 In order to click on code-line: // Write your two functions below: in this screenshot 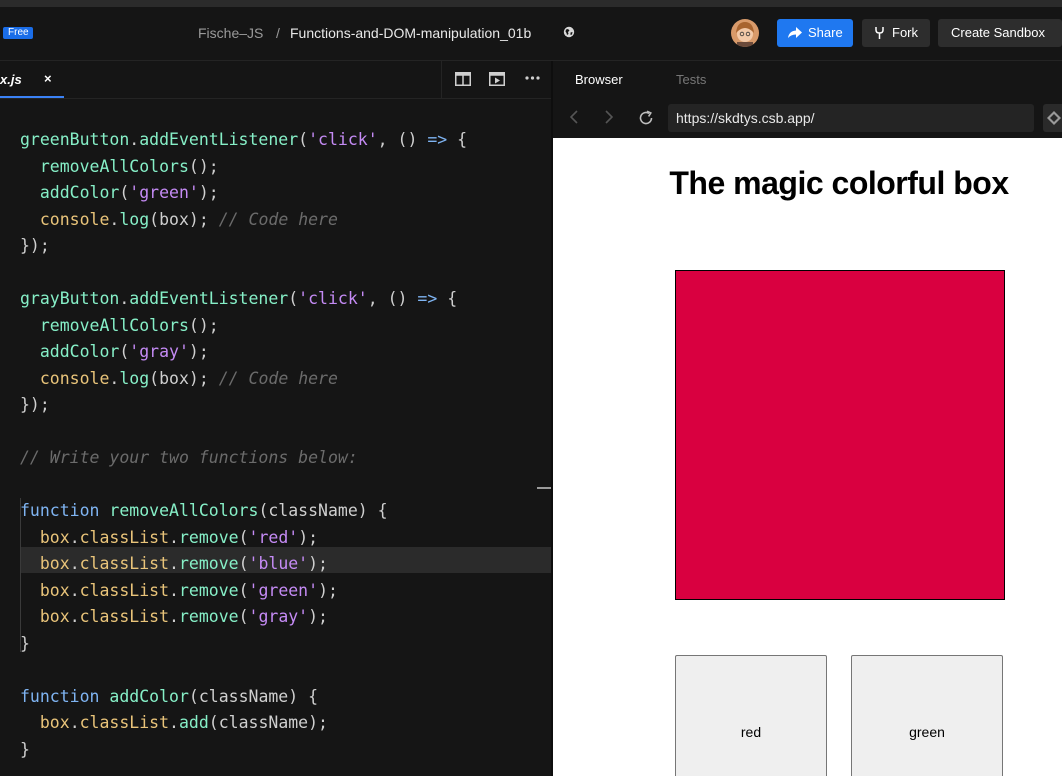, I will do `click(189, 458)`.